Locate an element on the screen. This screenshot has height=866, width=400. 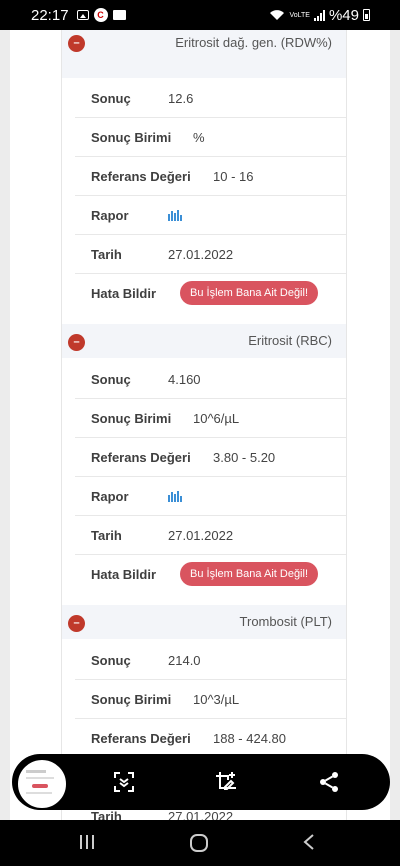
recent-apps-icon is located at coordinates (87, 842).